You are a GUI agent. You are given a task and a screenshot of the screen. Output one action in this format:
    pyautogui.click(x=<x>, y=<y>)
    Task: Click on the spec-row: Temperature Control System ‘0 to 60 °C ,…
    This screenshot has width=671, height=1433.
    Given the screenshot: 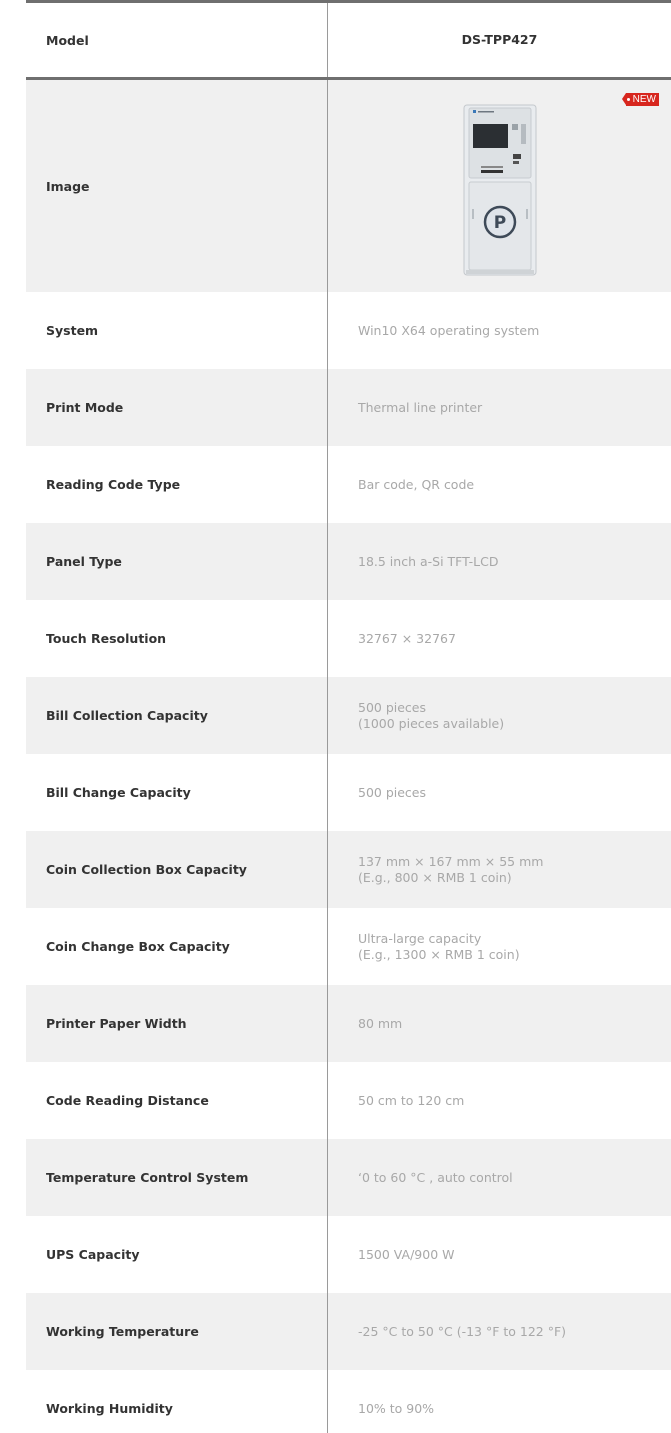 What is the action you would take?
    pyautogui.click(x=348, y=1177)
    